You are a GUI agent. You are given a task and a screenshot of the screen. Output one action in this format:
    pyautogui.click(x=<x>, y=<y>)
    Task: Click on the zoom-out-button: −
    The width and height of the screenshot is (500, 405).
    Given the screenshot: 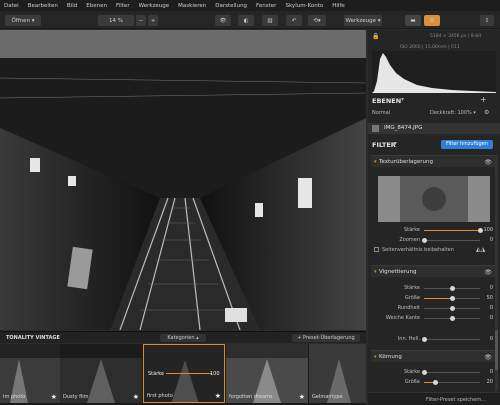 What is the action you would take?
    pyautogui.click(x=141, y=20)
    